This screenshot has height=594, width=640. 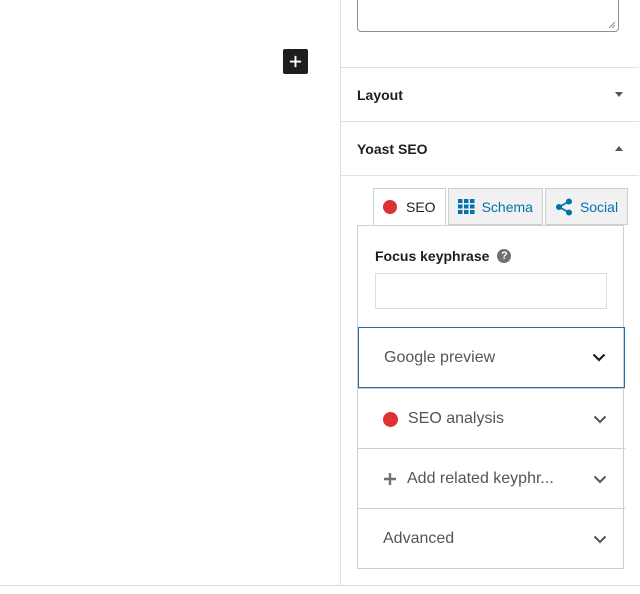 What do you see at coordinates (440, 357) in the screenshot?
I see `section-label: Google preview` at bounding box center [440, 357].